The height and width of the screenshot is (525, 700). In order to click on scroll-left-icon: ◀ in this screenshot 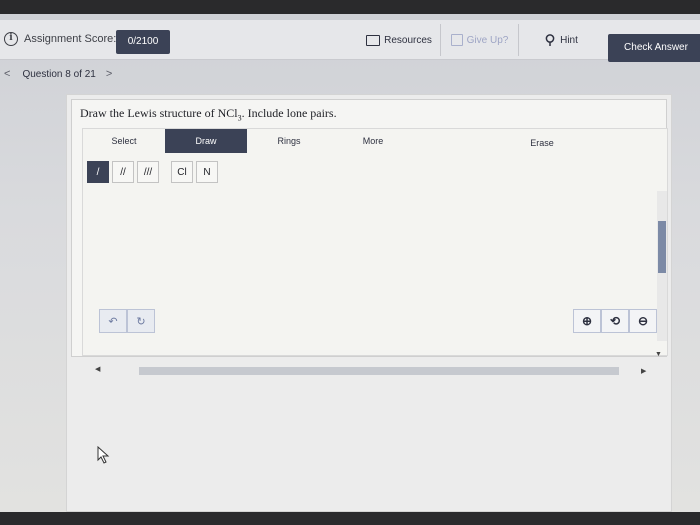, I will do `click(97, 369)`.